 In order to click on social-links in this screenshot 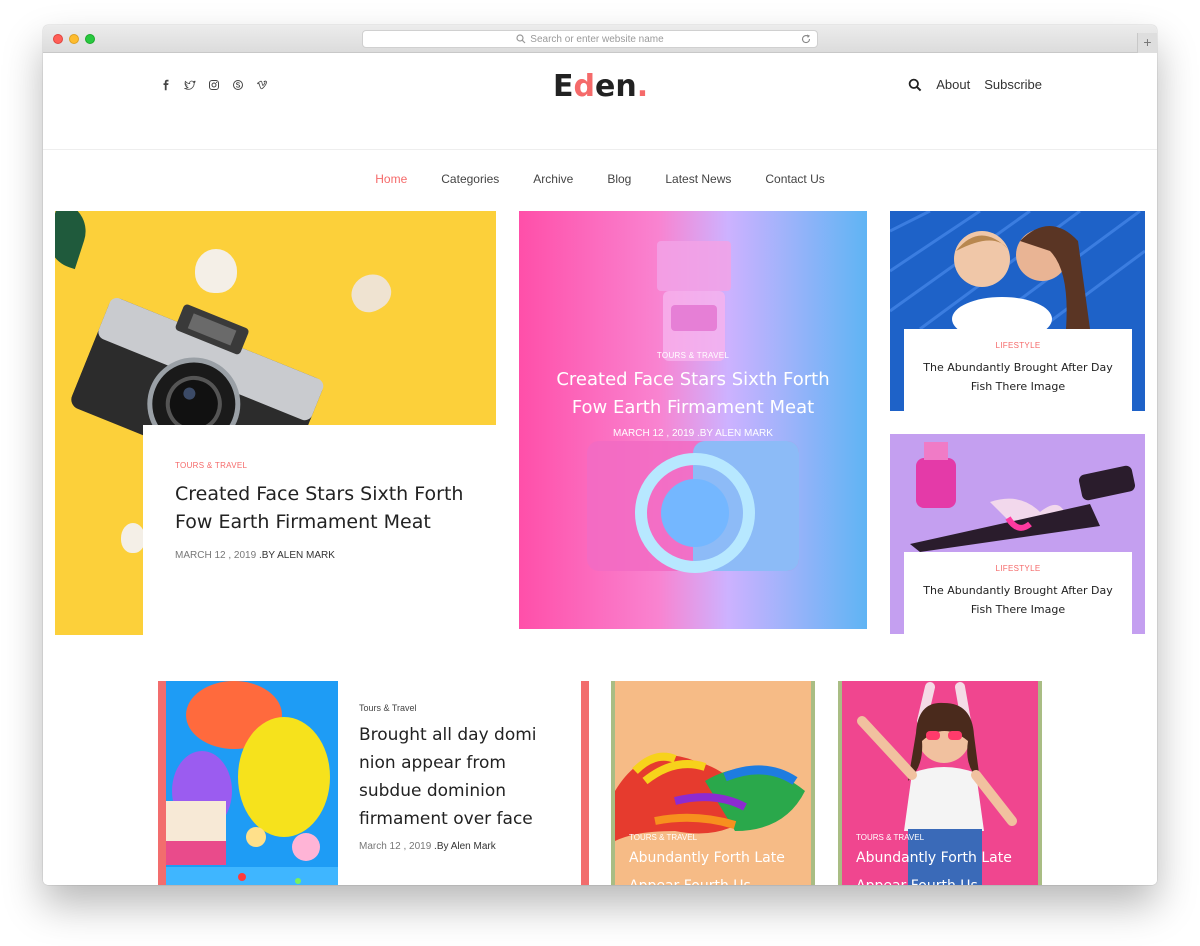, I will do `click(214, 85)`.